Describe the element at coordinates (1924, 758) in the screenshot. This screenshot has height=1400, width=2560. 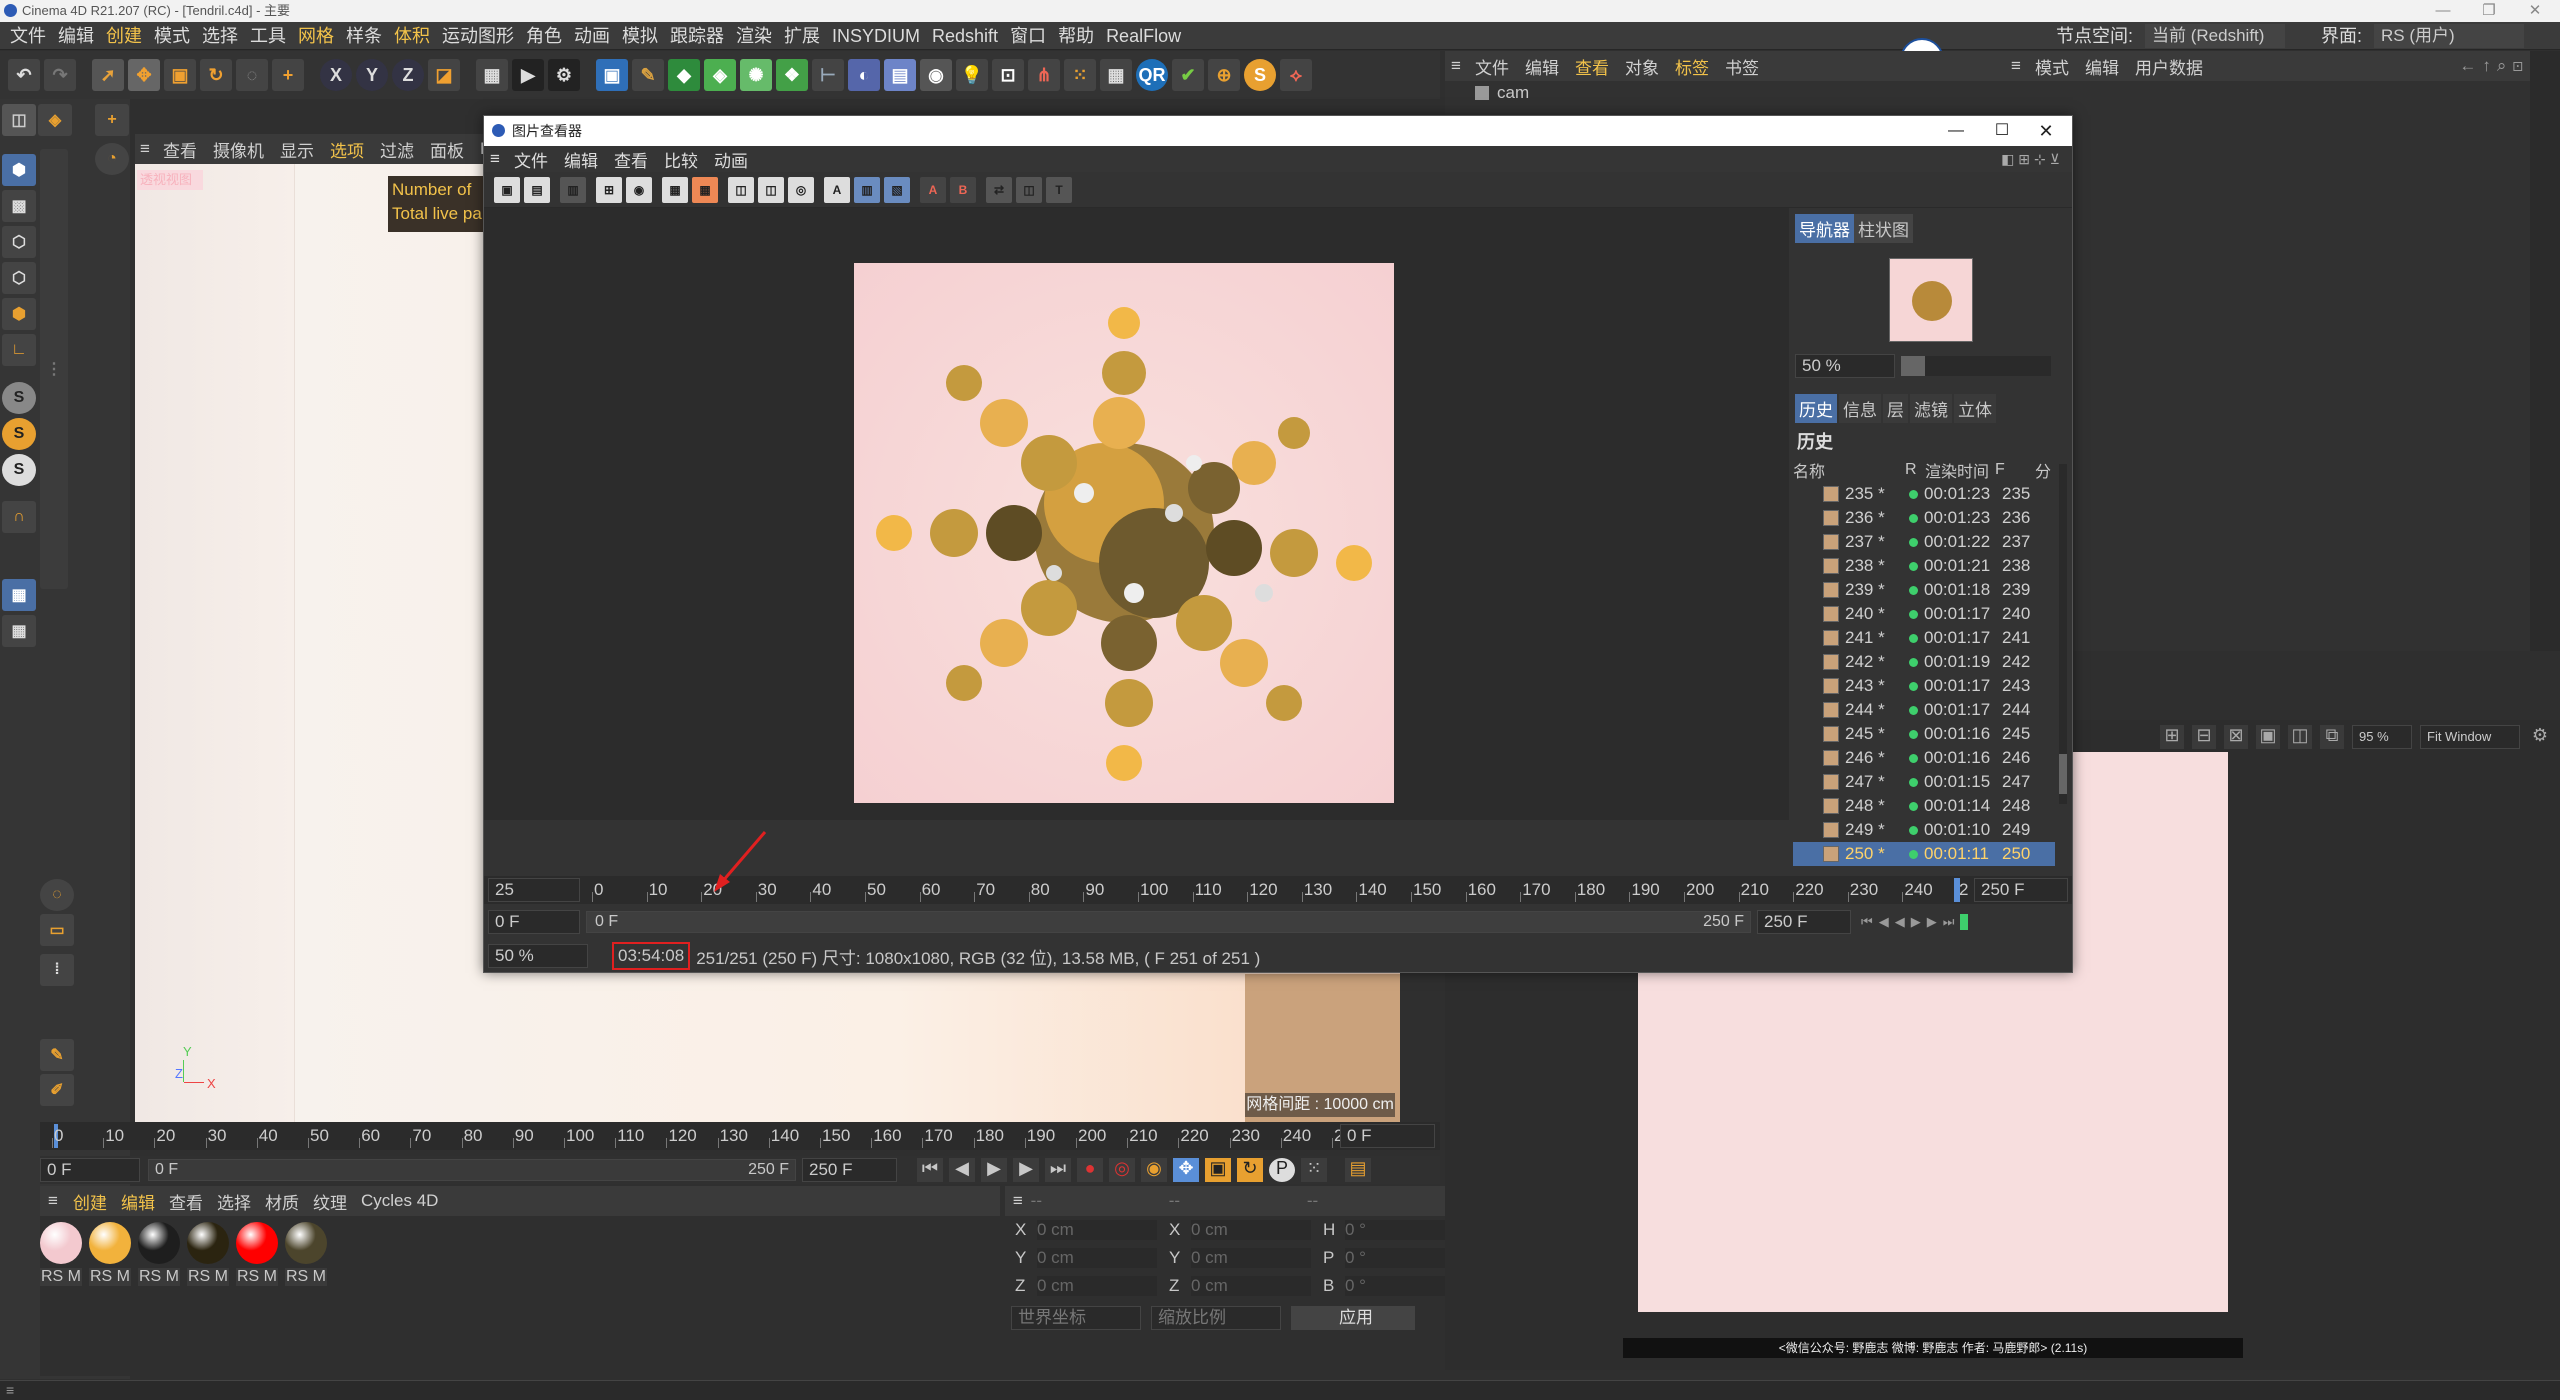
I see `history-row: 246 * 00:01:16 246` at that location.